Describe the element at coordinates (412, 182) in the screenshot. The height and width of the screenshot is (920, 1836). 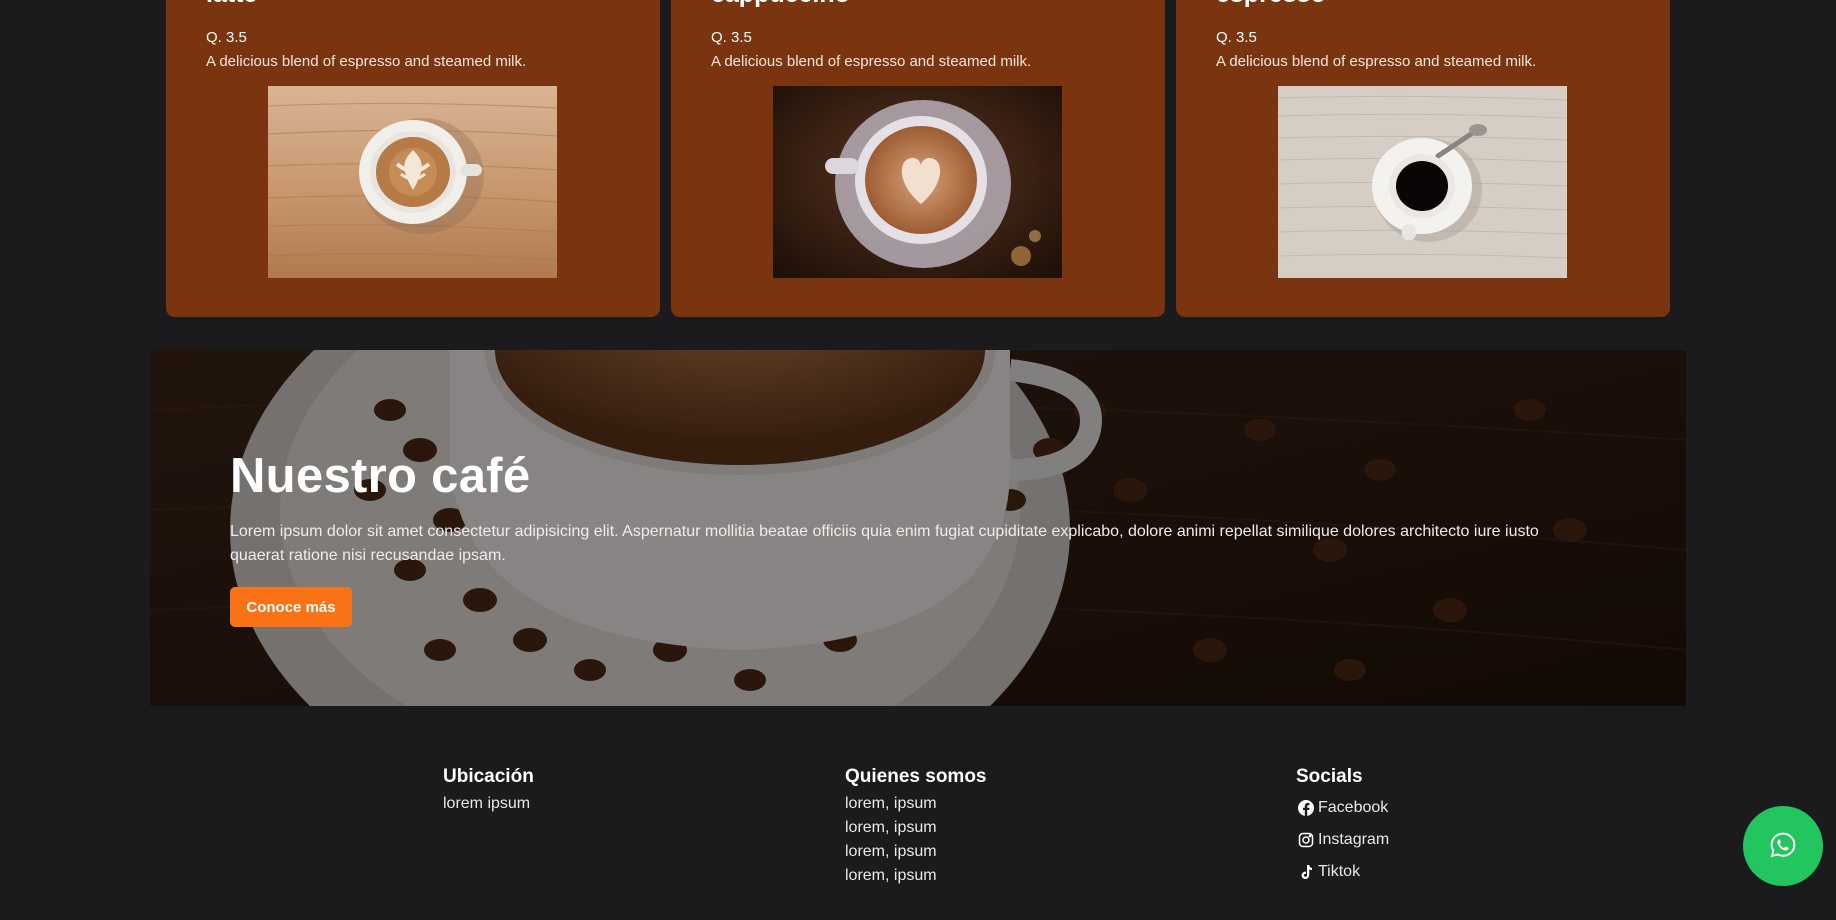
I see `latte-photo` at that location.